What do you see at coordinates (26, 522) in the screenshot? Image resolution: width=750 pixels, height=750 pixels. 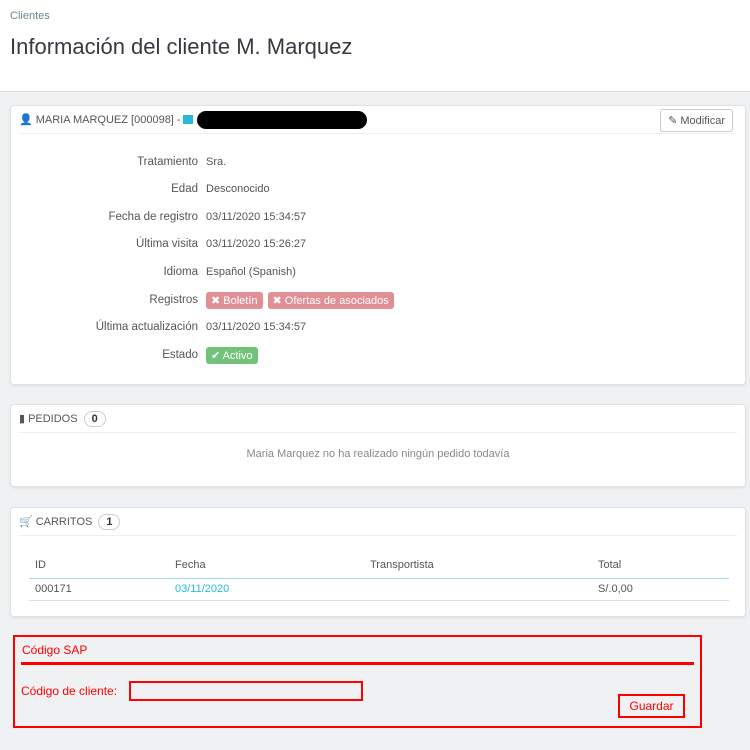 I see `shopping-cart-icon: 🛒` at bounding box center [26, 522].